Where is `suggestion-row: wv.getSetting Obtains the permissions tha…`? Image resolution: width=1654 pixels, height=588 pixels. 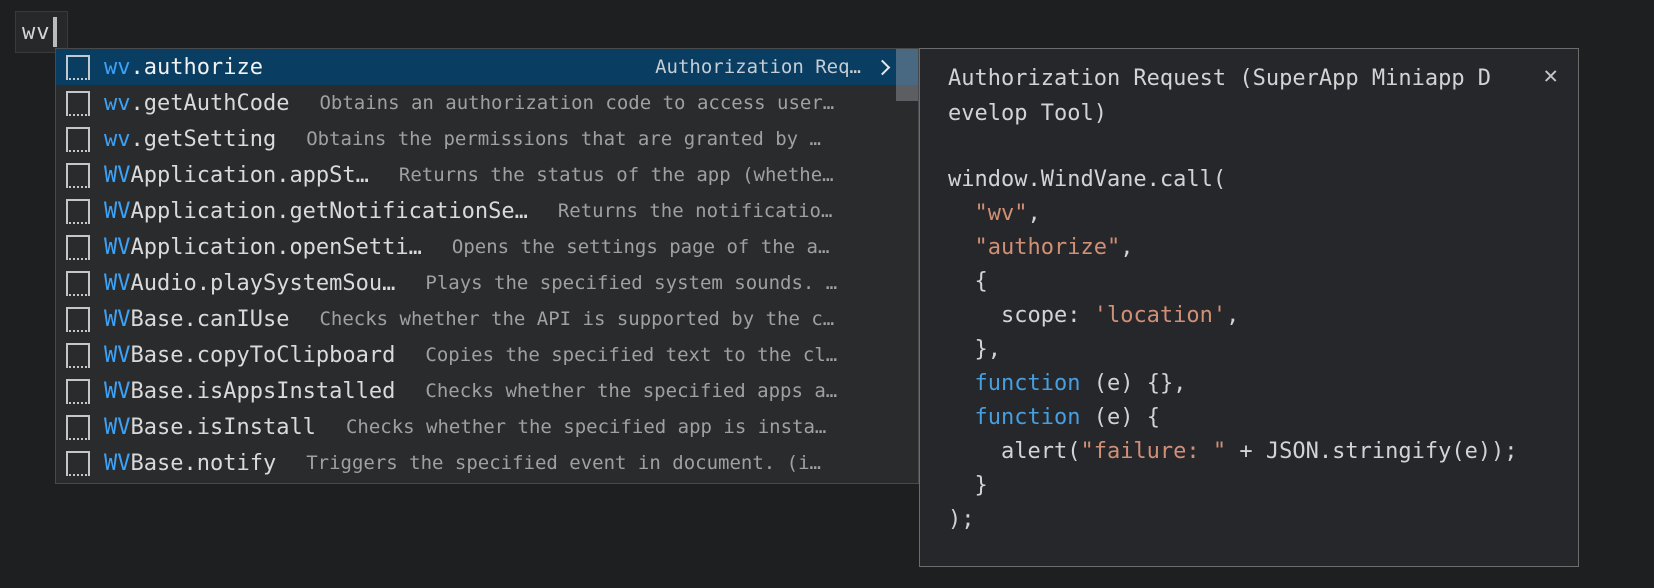 suggestion-row: wv.getSetting Obtains the permissions tha… is located at coordinates (487, 139).